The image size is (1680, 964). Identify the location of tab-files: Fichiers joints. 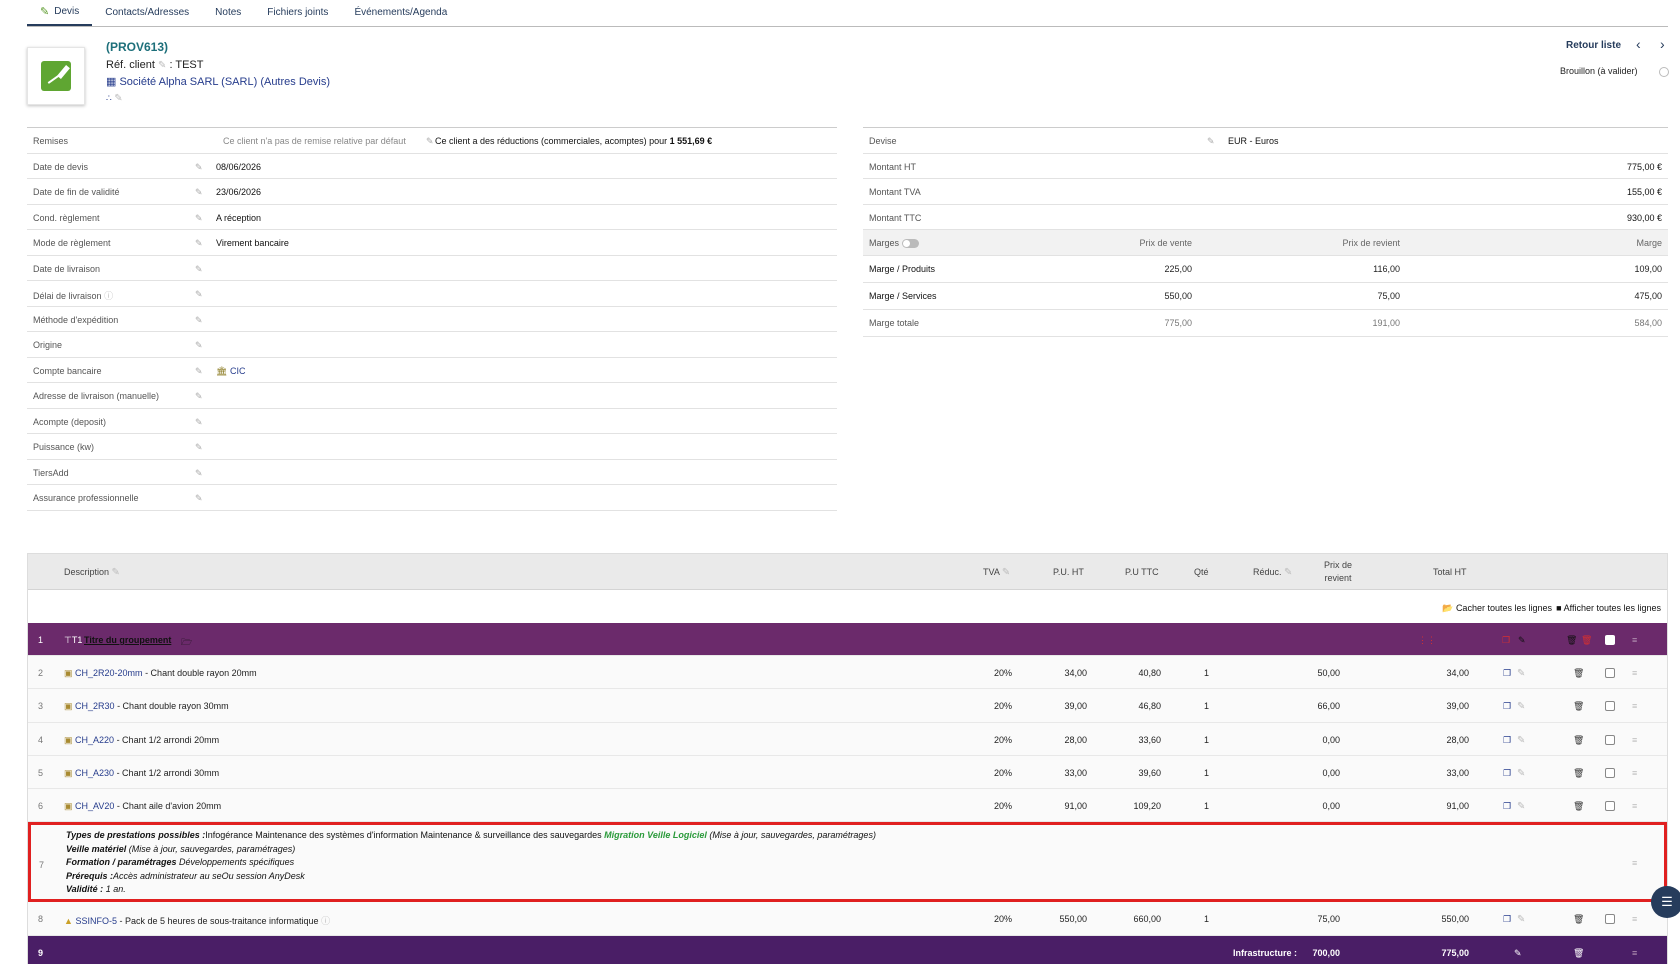
(297, 16).